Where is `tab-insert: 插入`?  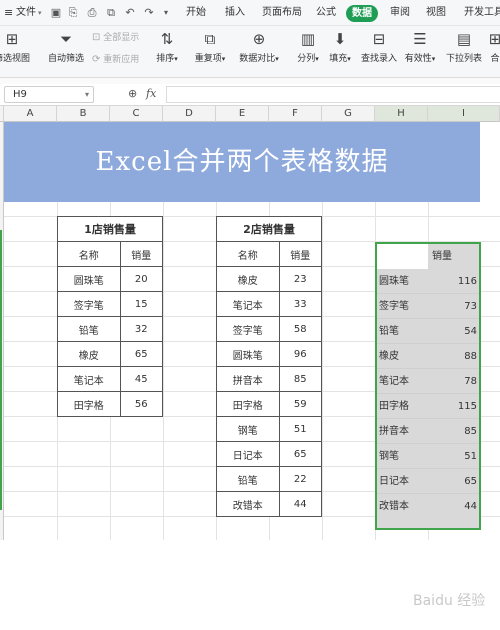 tab-insert: 插入 is located at coordinates (235, 13).